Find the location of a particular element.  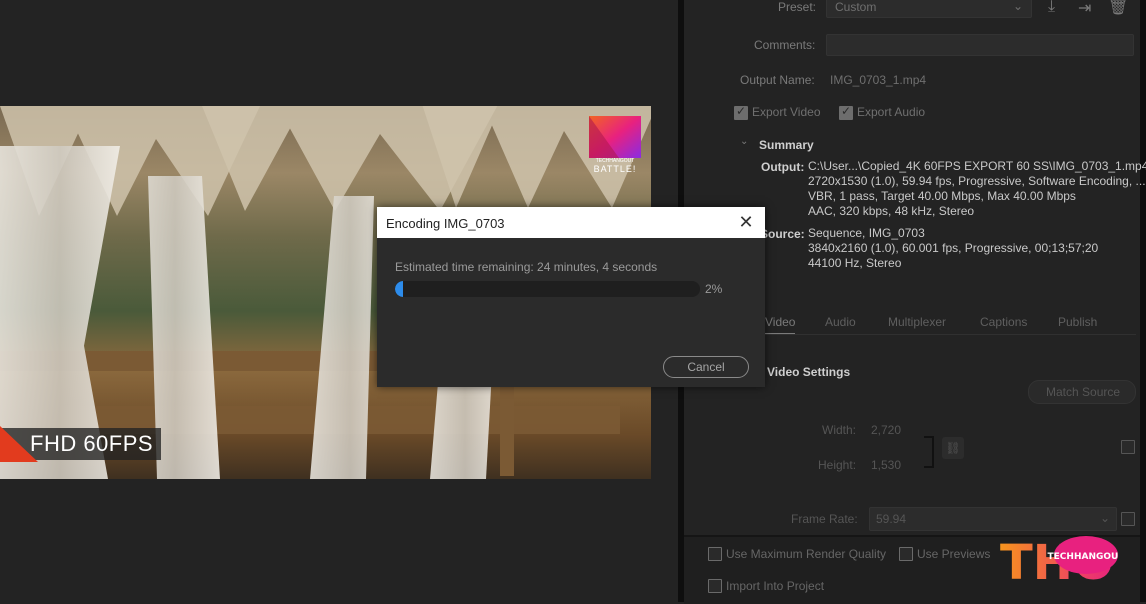

source-summary-label: Source: is located at coordinates (782, 234).